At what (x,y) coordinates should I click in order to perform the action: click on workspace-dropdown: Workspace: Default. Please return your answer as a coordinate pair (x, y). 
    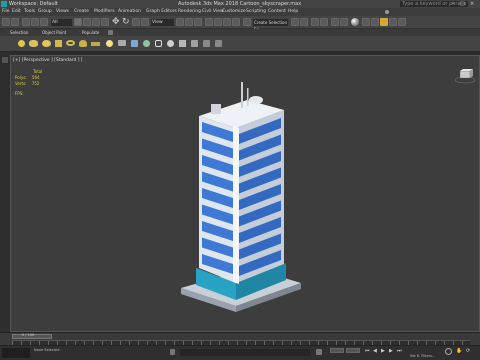
    Looking at the image, I should click on (33, 4).